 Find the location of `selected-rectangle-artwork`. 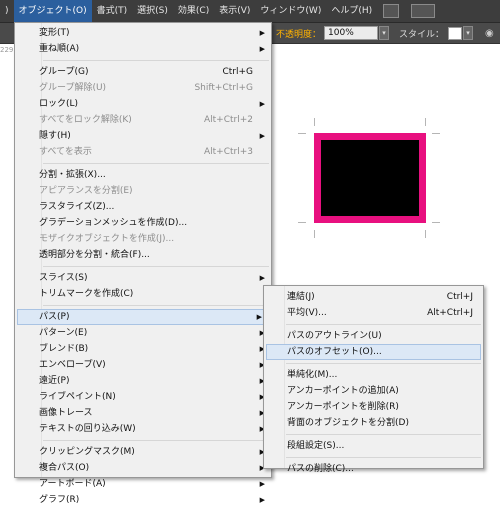

selected-rectangle-artwork is located at coordinates (370, 178).